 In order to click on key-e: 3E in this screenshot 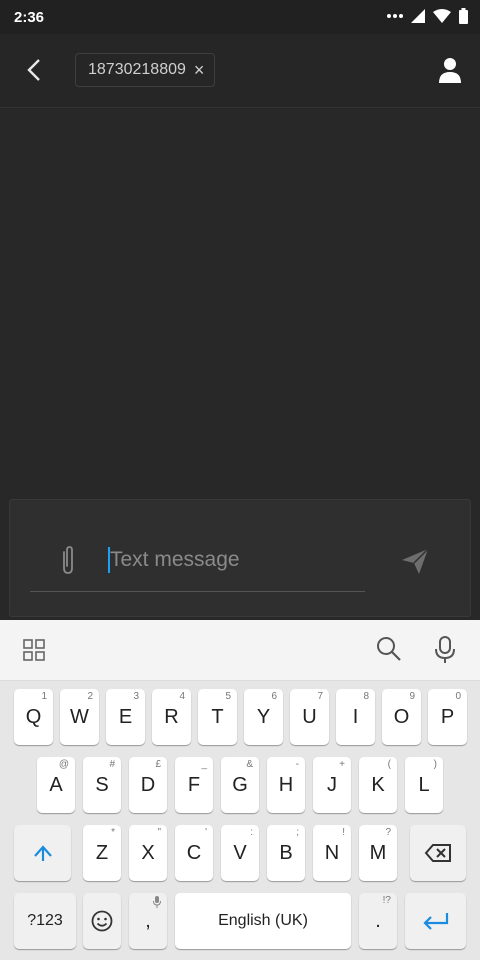, I will do `click(125, 717)`.